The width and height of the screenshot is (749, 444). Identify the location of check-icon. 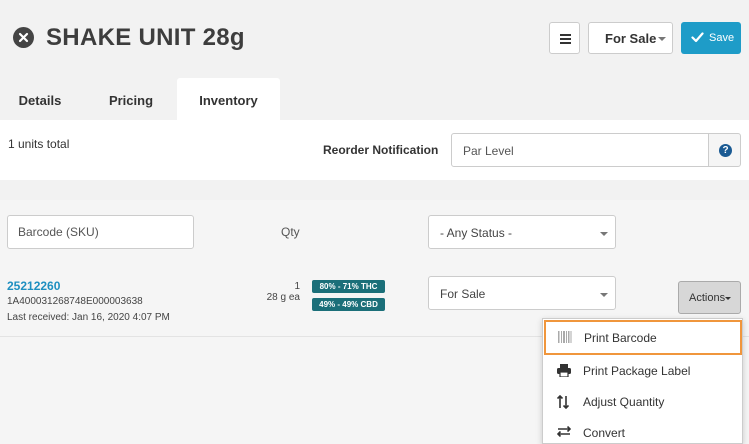
(697, 37).